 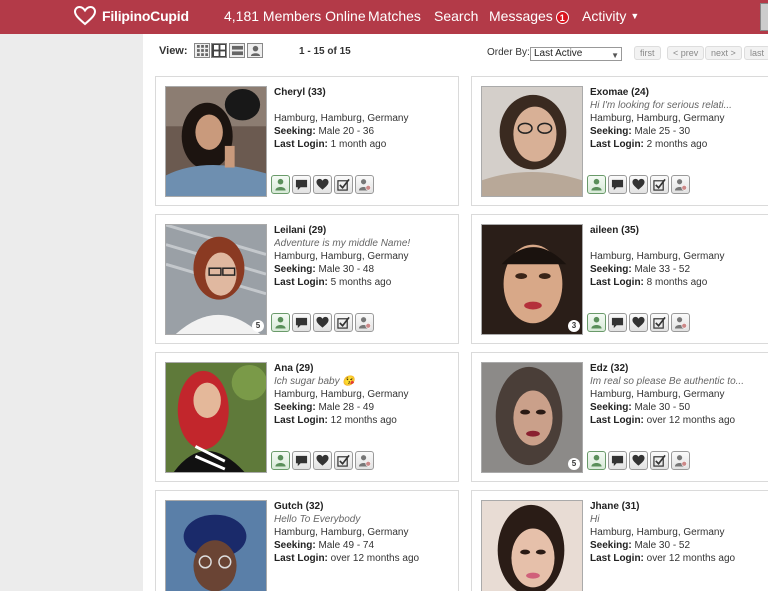 What do you see at coordinates (456, 16) in the screenshot?
I see `nav-search: Search` at bounding box center [456, 16].